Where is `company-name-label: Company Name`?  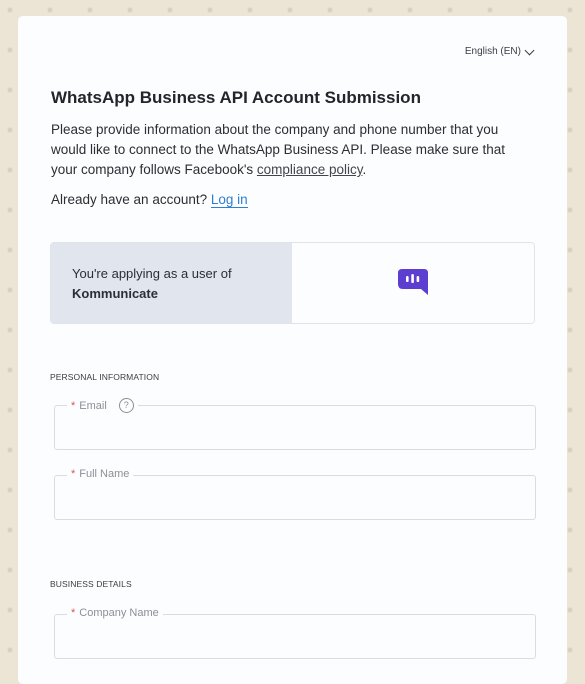 company-name-label: Company Name is located at coordinates (119, 613).